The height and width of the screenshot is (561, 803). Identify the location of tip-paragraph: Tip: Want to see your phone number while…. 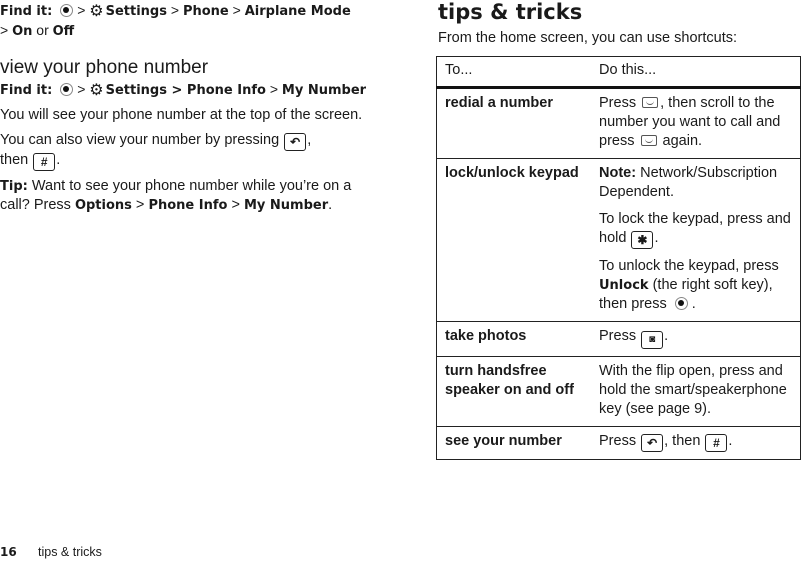
(176, 195).